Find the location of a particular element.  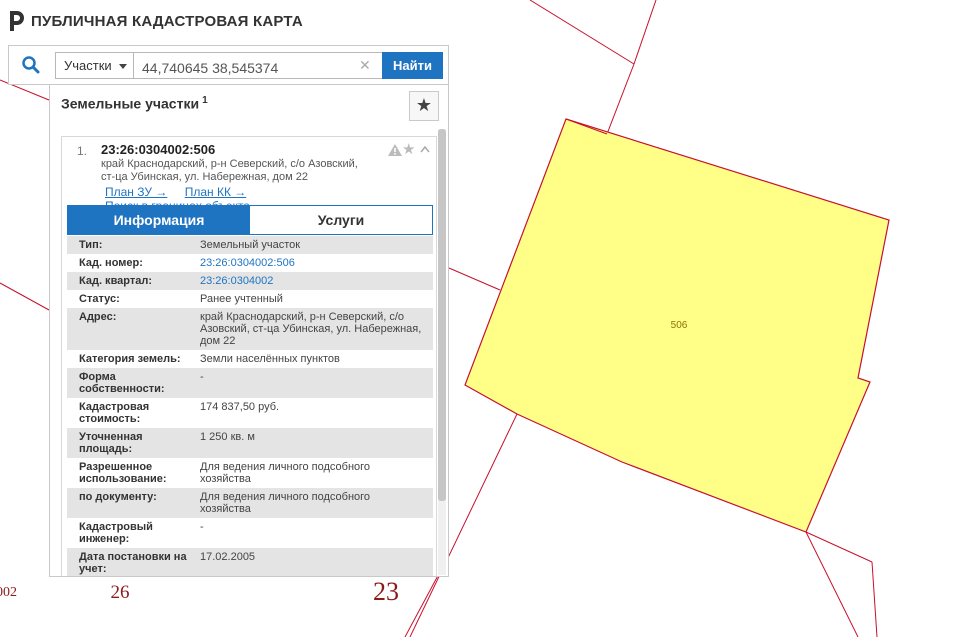

property-row: Кад. номер: 23:26:0304002:506 is located at coordinates (250, 263).